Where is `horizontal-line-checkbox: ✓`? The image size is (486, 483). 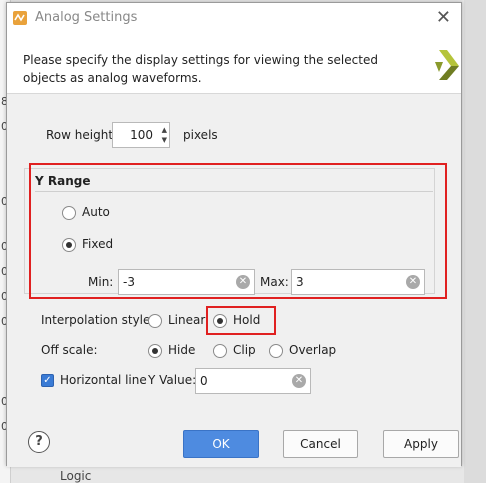 horizontal-line-checkbox: ✓ is located at coordinates (47, 380).